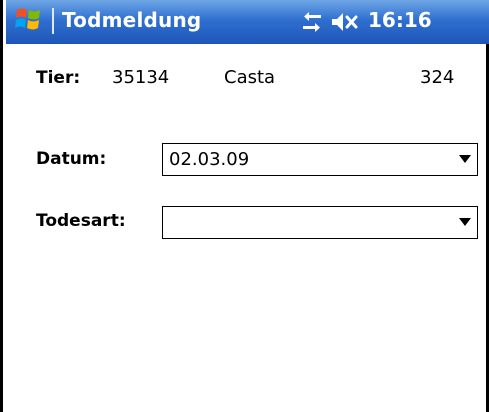  I want to click on animal-name: Casta, so click(250, 77).